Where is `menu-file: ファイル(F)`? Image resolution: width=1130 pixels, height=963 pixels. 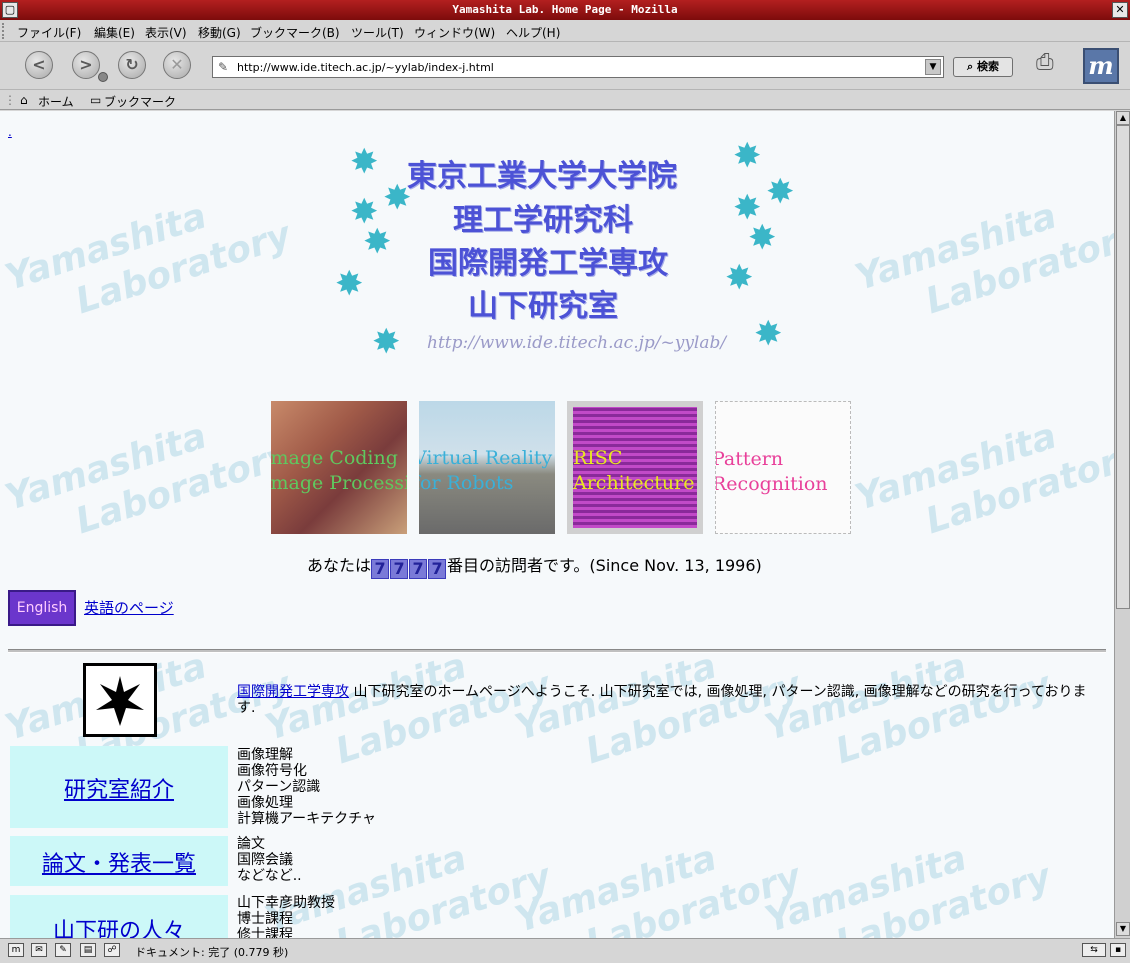
menu-file: ファイル(F) is located at coordinates (49, 32).